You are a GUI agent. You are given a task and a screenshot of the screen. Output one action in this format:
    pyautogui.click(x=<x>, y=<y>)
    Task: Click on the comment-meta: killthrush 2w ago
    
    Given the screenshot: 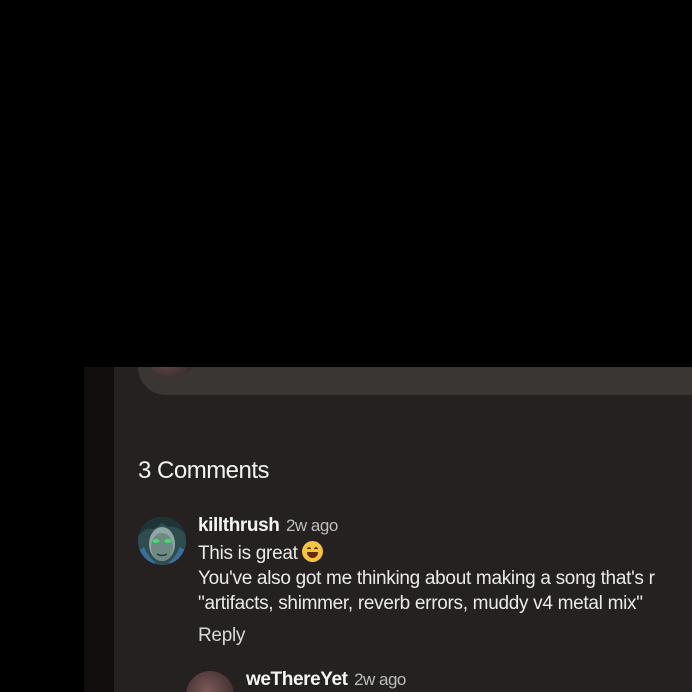 What is the action you would take?
    pyautogui.click(x=445, y=526)
    